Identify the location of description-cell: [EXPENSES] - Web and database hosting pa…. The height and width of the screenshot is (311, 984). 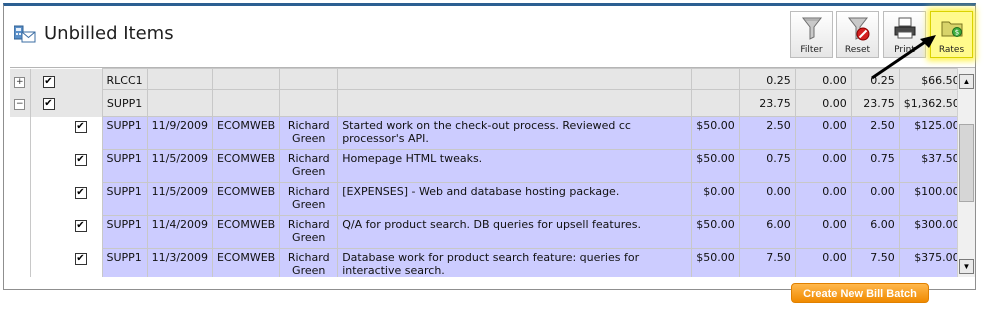
(515, 199).